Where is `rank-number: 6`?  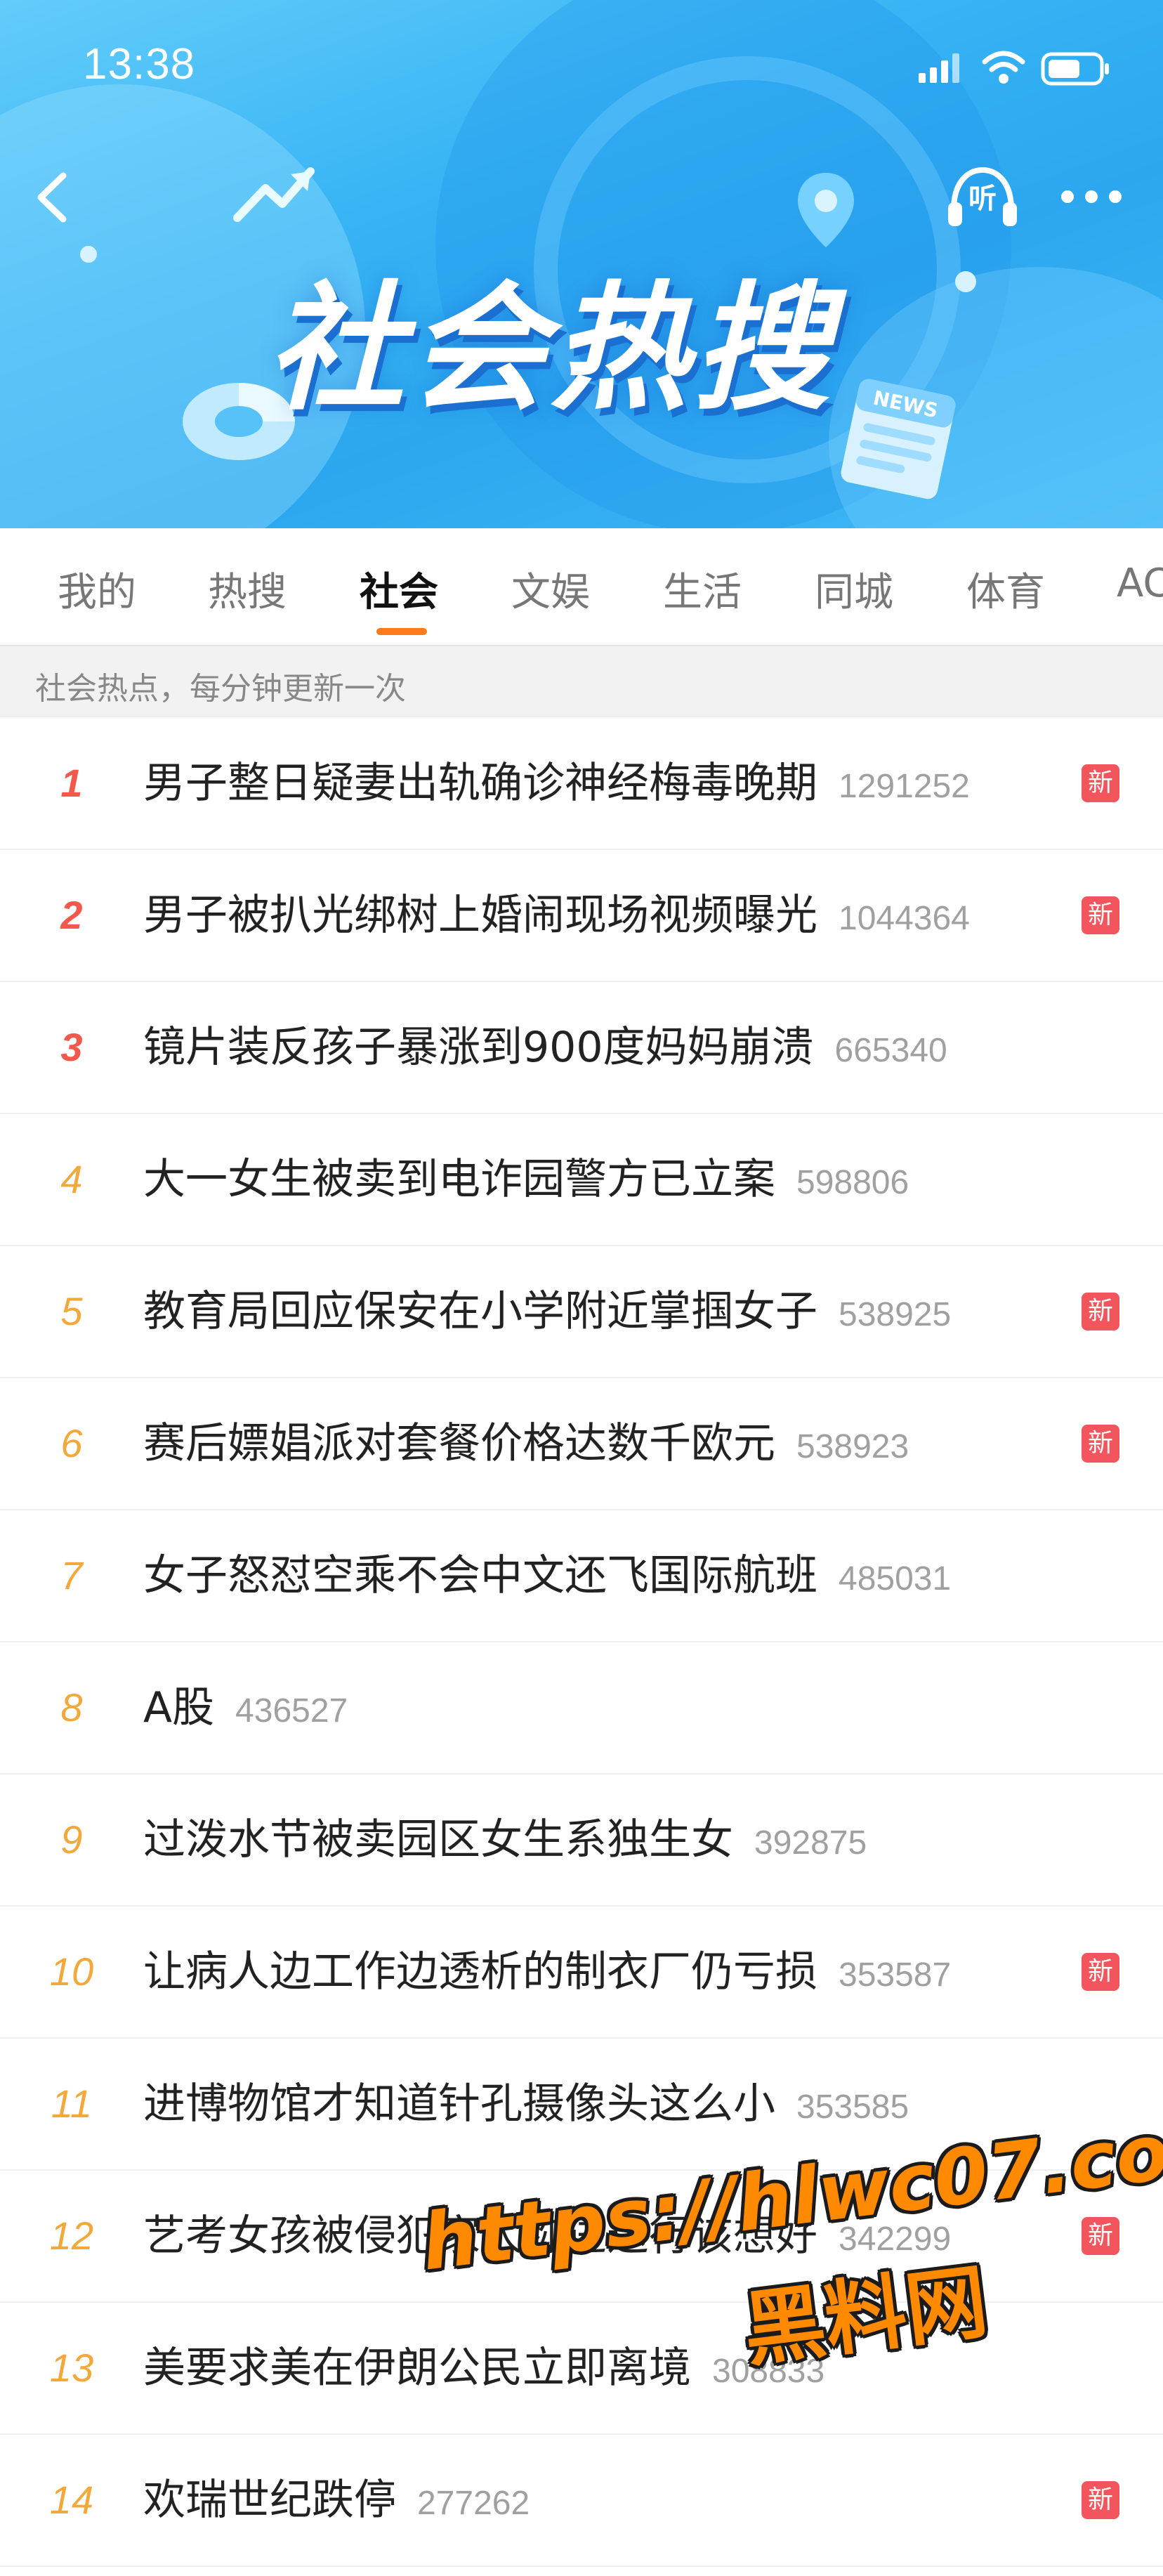
rank-number: 6 is located at coordinates (71, 1443).